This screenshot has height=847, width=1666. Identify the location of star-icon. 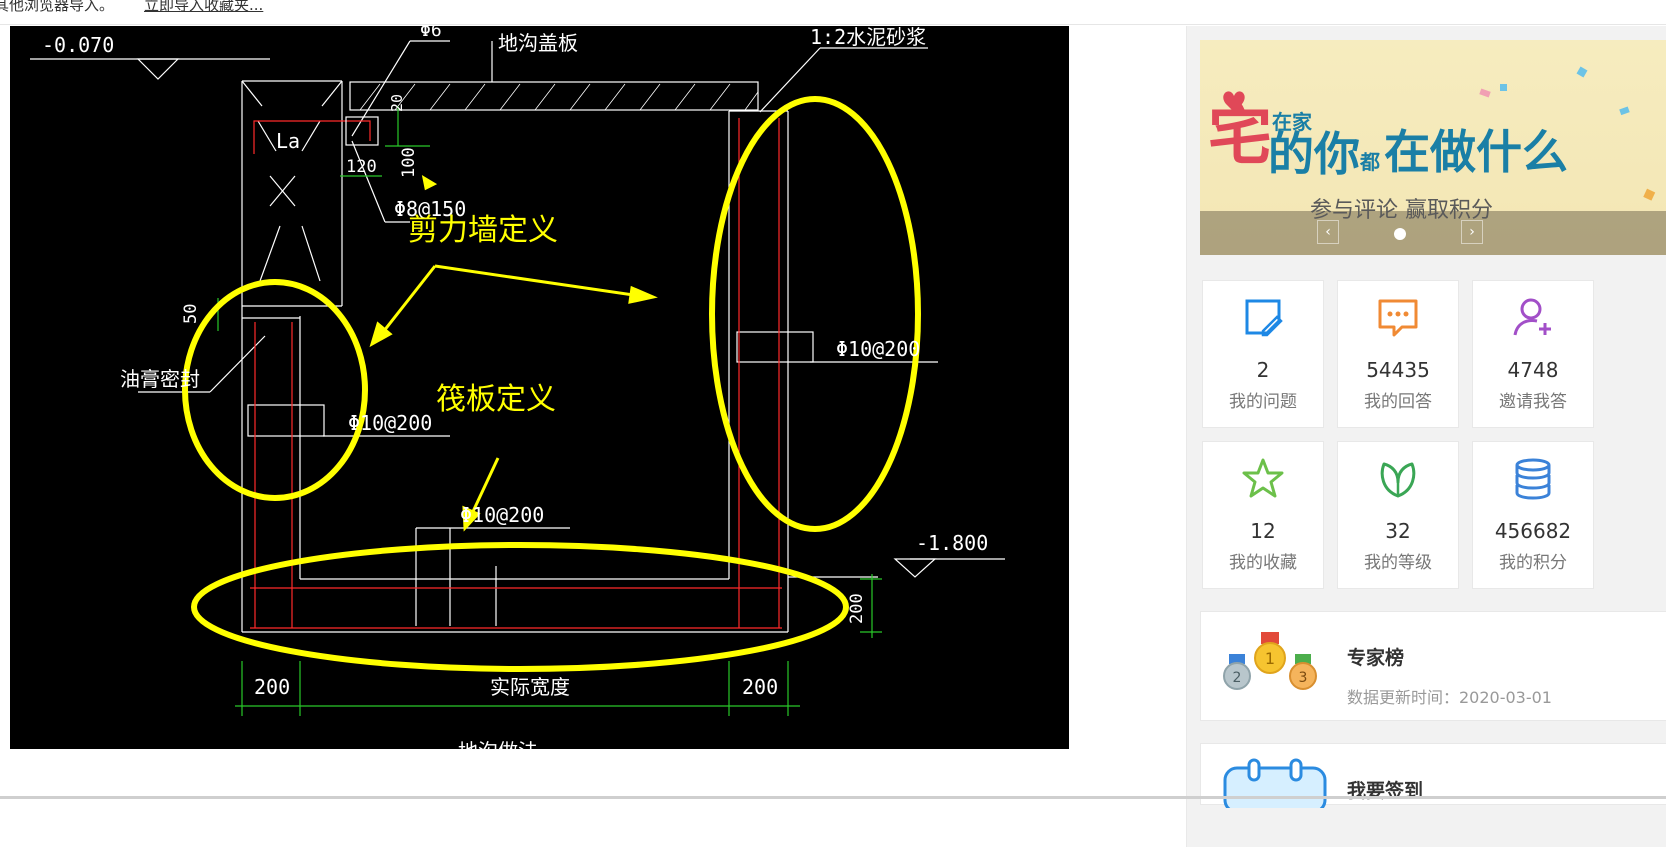
(1263, 478).